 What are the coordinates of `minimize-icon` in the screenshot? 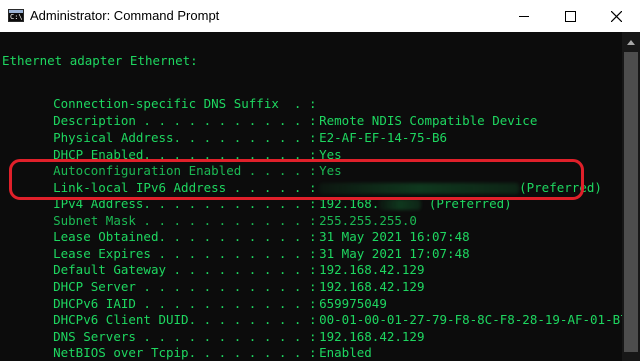 It's located at (524, 16).